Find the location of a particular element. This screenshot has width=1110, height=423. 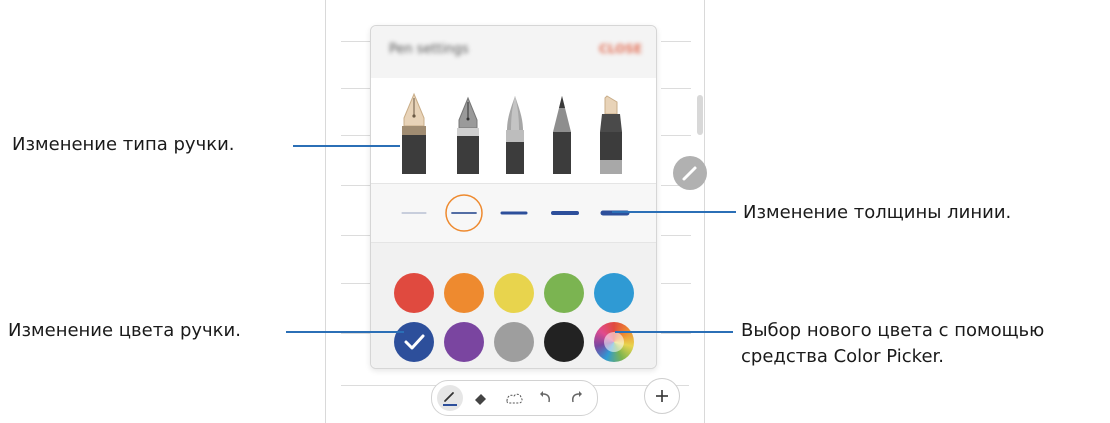

callout-line-thickness: Изменение толщины линии. is located at coordinates (877, 212).